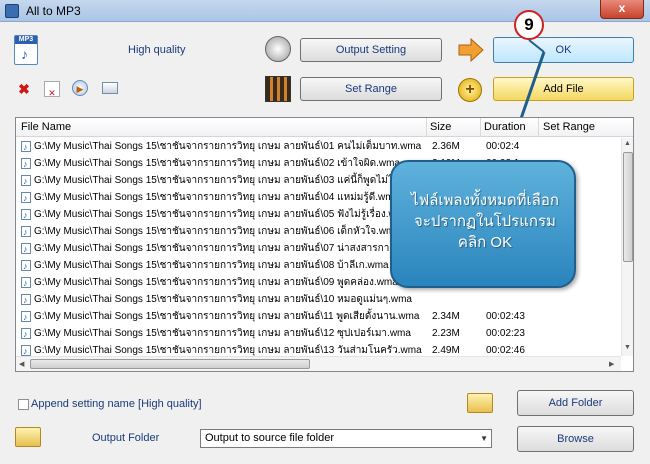 The image size is (650, 464). I want to click on set-range-button: Set Range, so click(371, 89).